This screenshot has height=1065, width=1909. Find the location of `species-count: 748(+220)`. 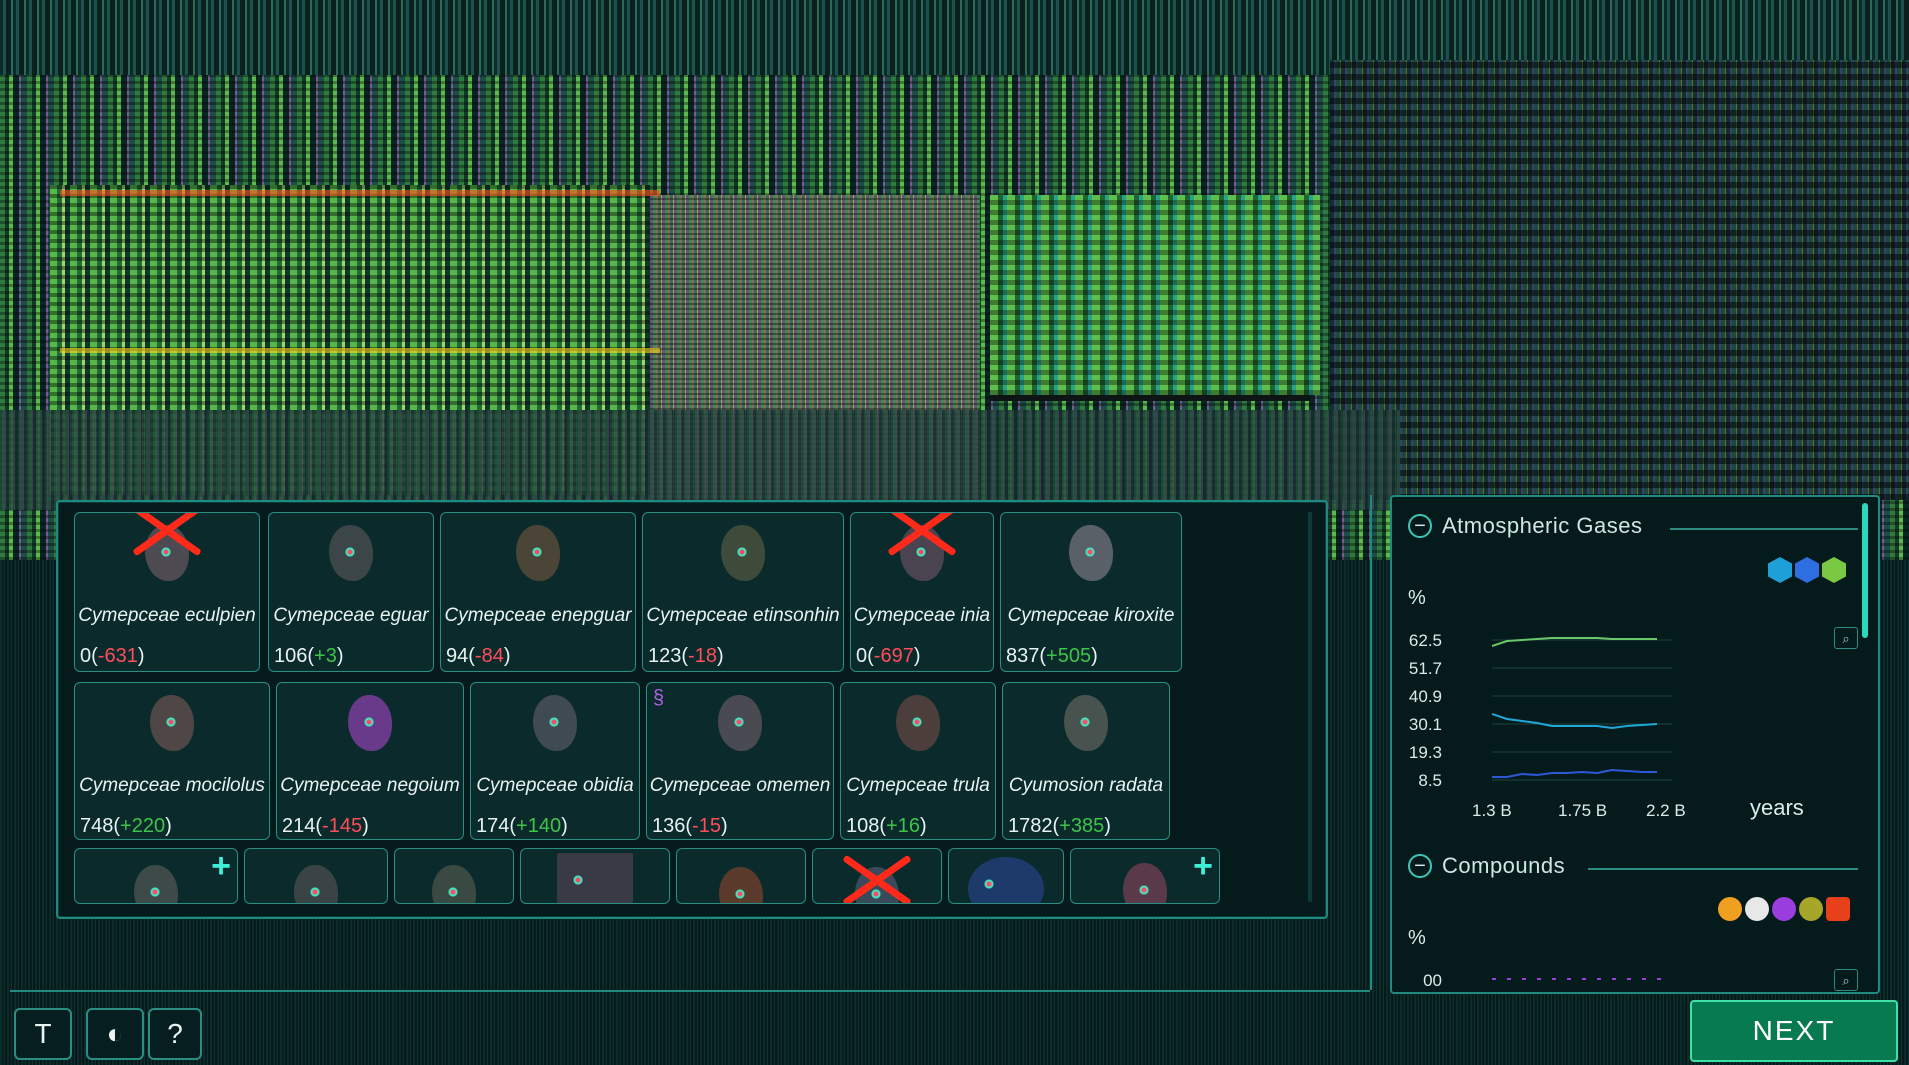

species-count: 748(+220) is located at coordinates (126, 826).